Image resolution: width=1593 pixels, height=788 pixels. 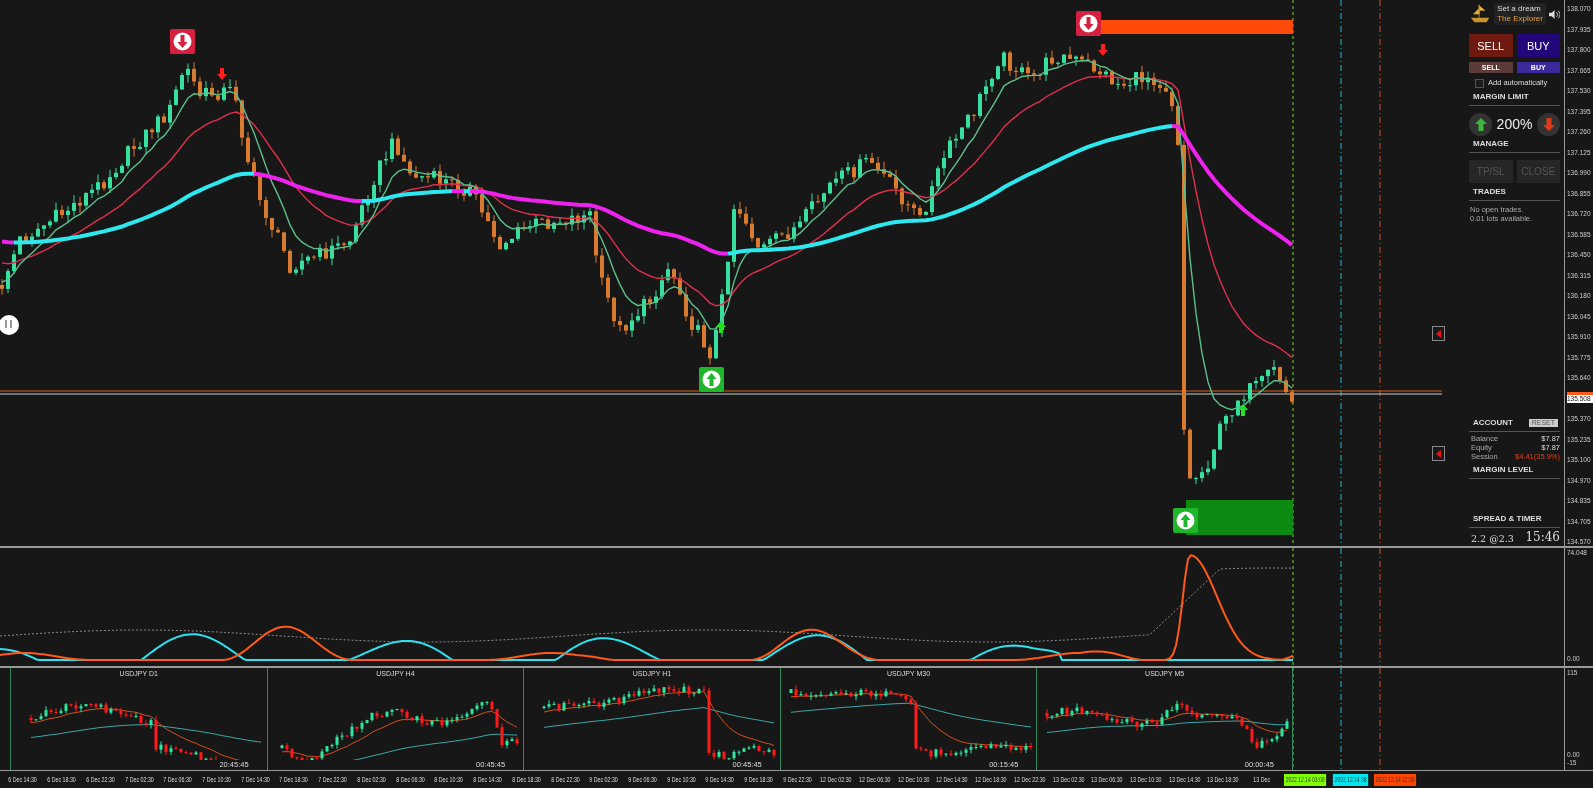 What do you see at coordinates (216, 779) in the screenshot?
I see `time-label: 7 Dec 10:30` at bounding box center [216, 779].